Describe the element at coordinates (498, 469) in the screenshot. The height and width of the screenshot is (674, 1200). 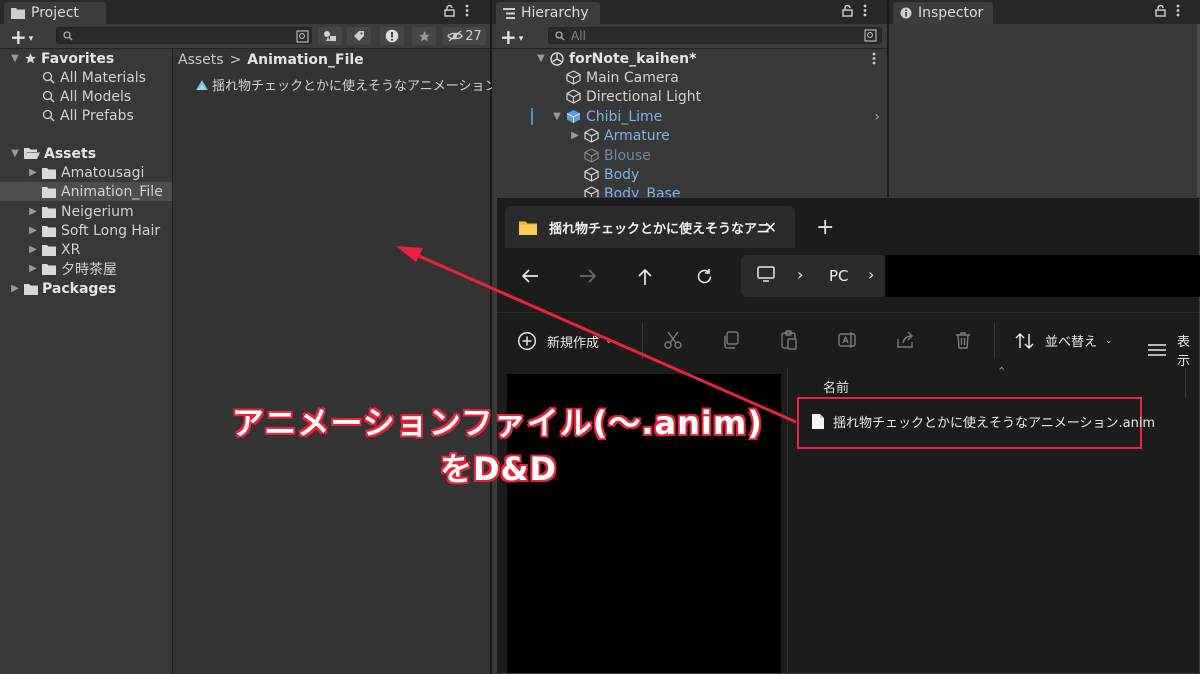
I see `annotation-line2: をD&D` at that location.